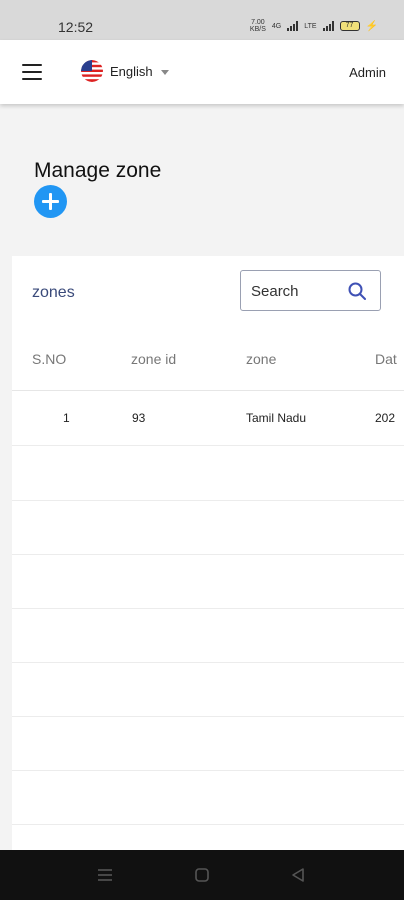  Describe the element at coordinates (385, 418) in the screenshot. I see `cell-date: 202` at that location.